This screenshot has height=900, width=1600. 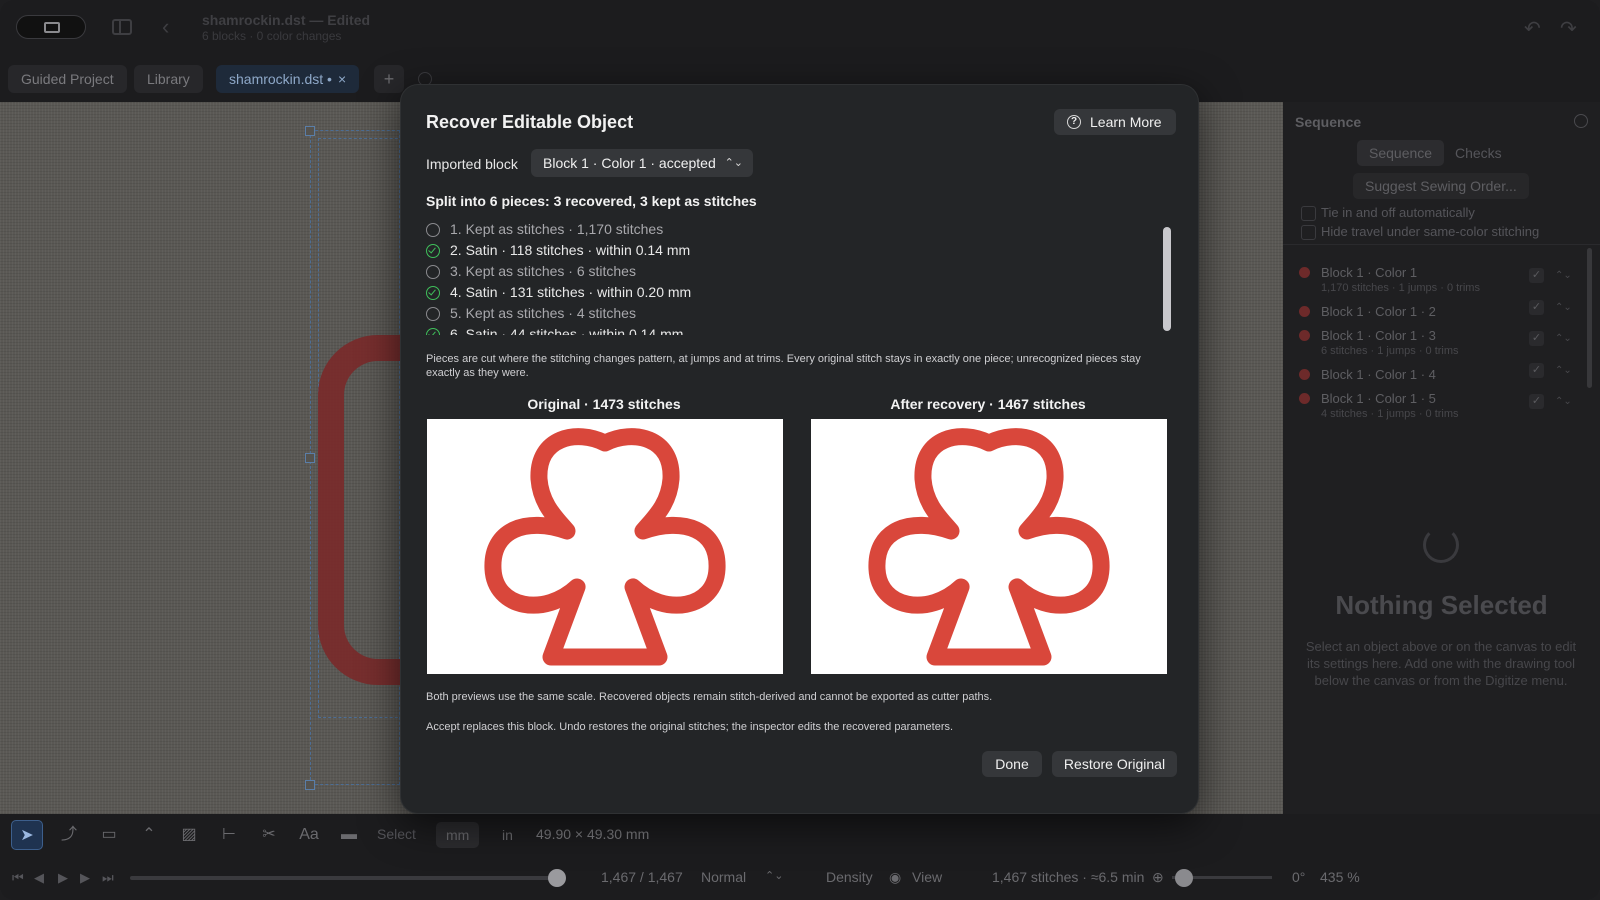 What do you see at coordinates (1378, 398) in the screenshot?
I see `block-name: Block 1 · Color 1 · 5` at bounding box center [1378, 398].